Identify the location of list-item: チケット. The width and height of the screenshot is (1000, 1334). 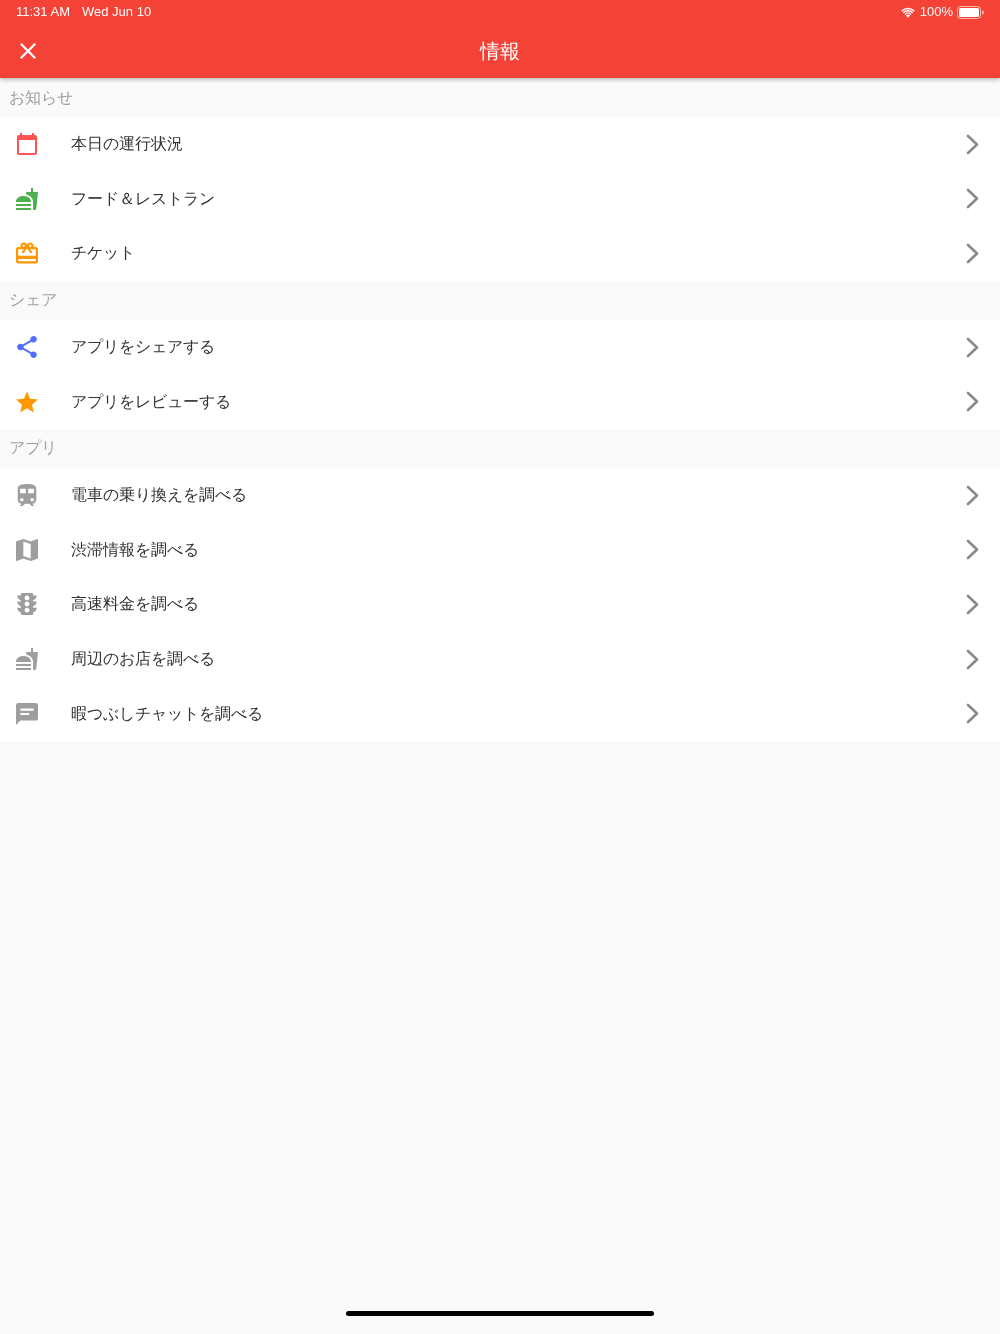
(500, 253).